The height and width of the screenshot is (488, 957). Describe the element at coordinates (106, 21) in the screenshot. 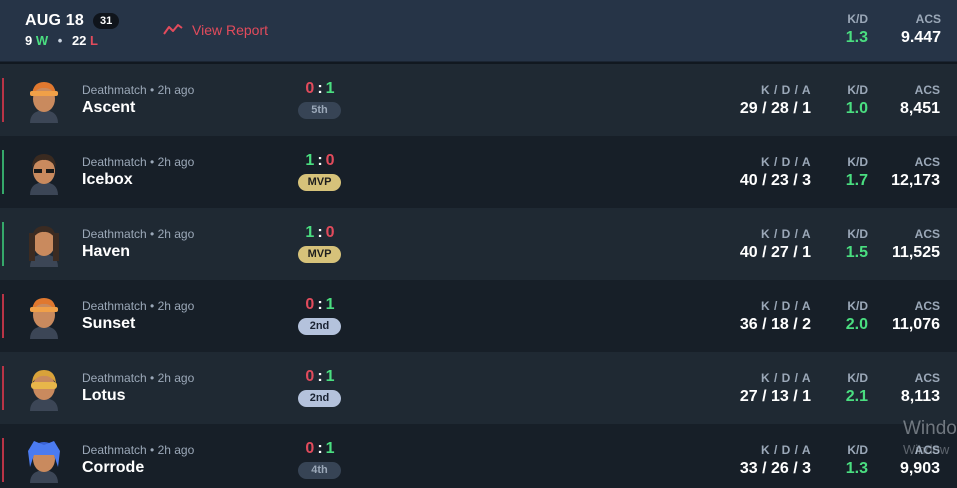

I see `match-count-badge: 31` at that location.